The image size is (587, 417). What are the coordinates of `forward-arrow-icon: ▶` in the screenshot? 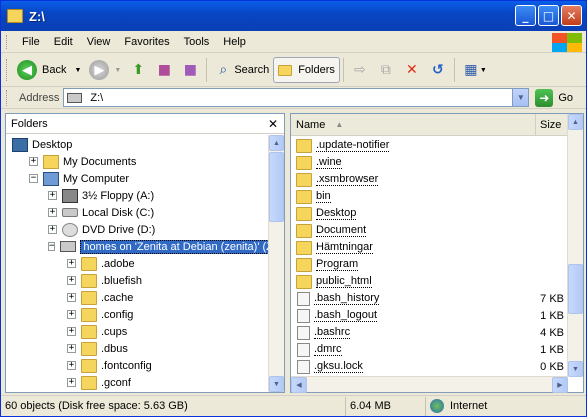 It's located at (99, 70).